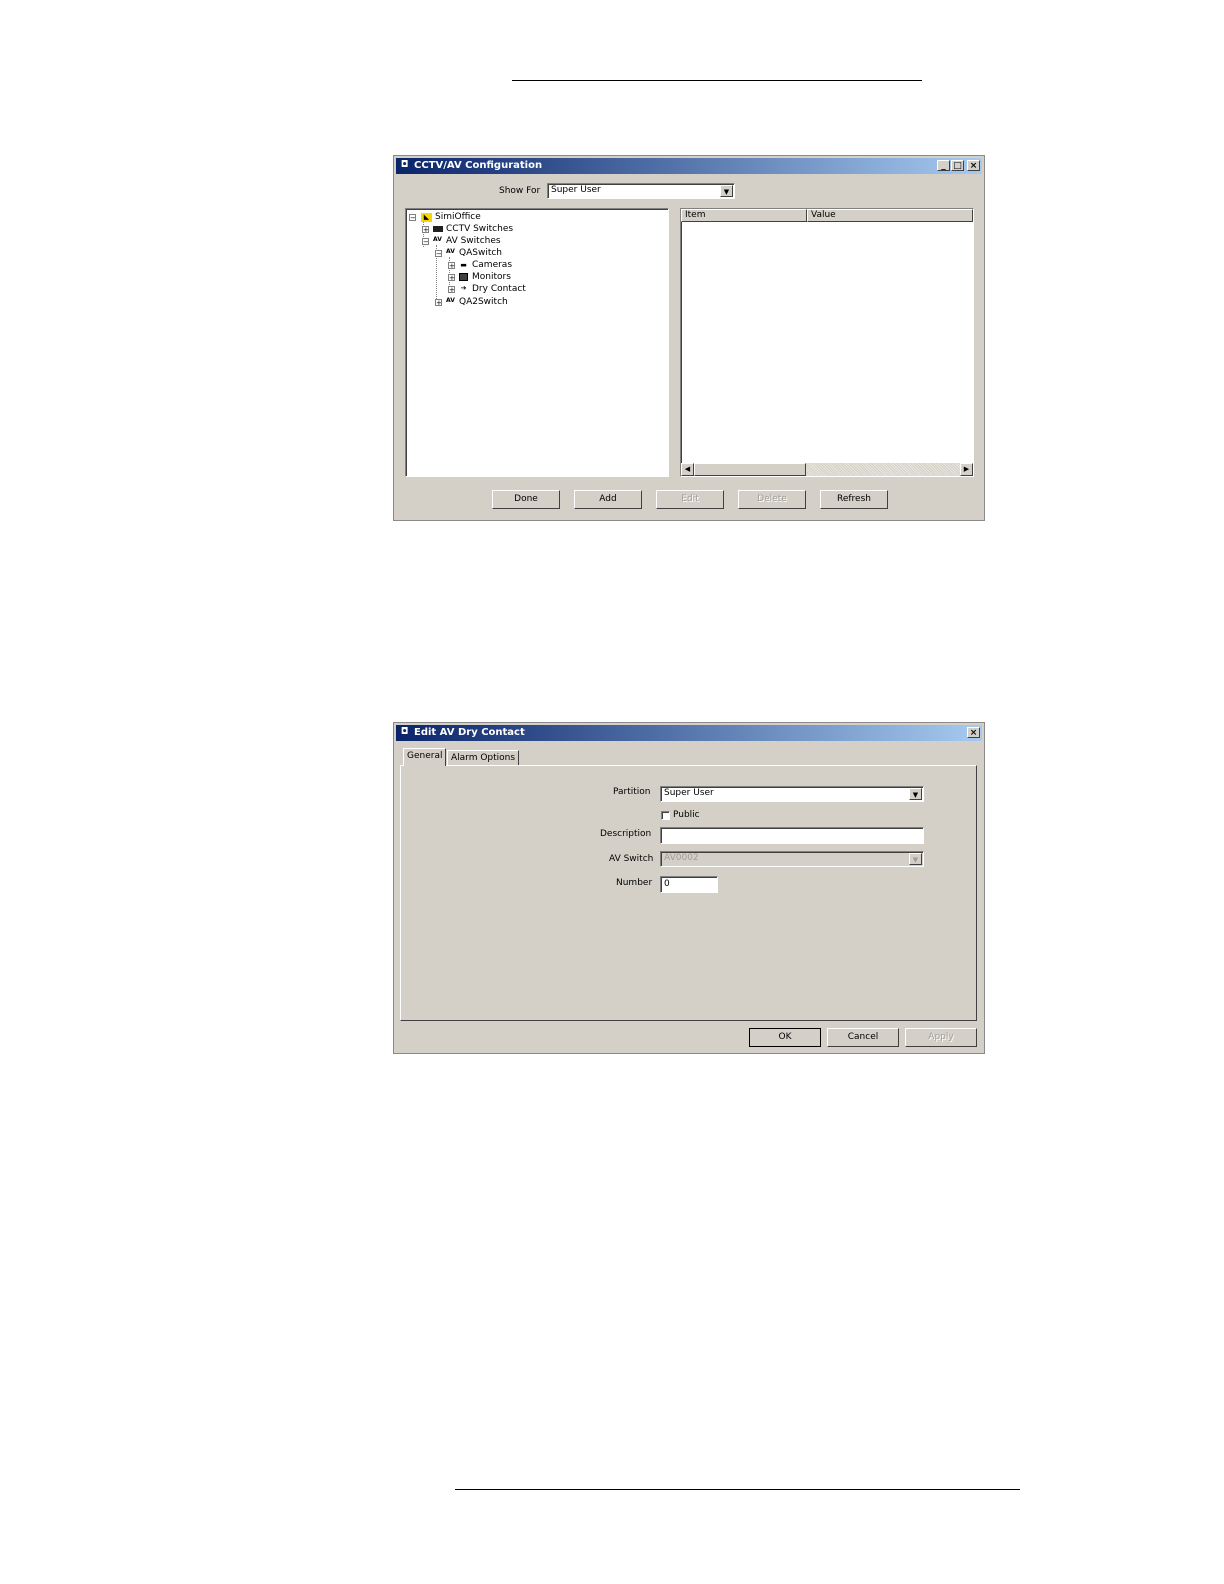  I want to click on monitor-icon, so click(463, 277).